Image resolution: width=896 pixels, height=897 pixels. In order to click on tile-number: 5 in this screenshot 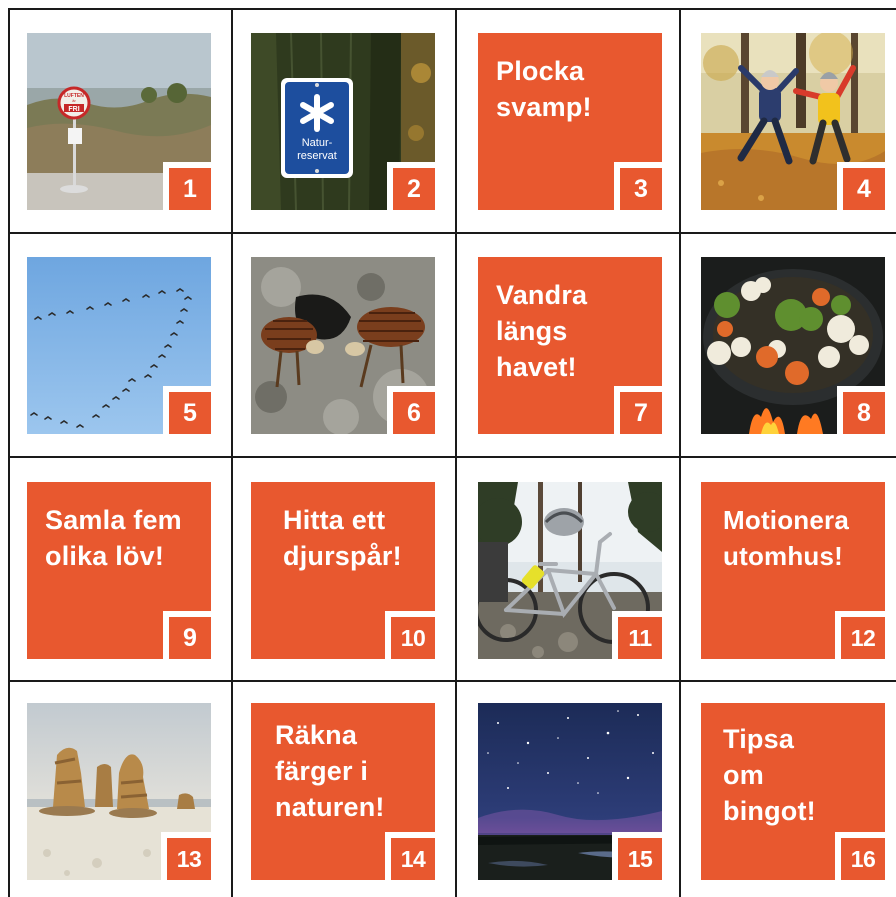, I will do `click(187, 410)`.